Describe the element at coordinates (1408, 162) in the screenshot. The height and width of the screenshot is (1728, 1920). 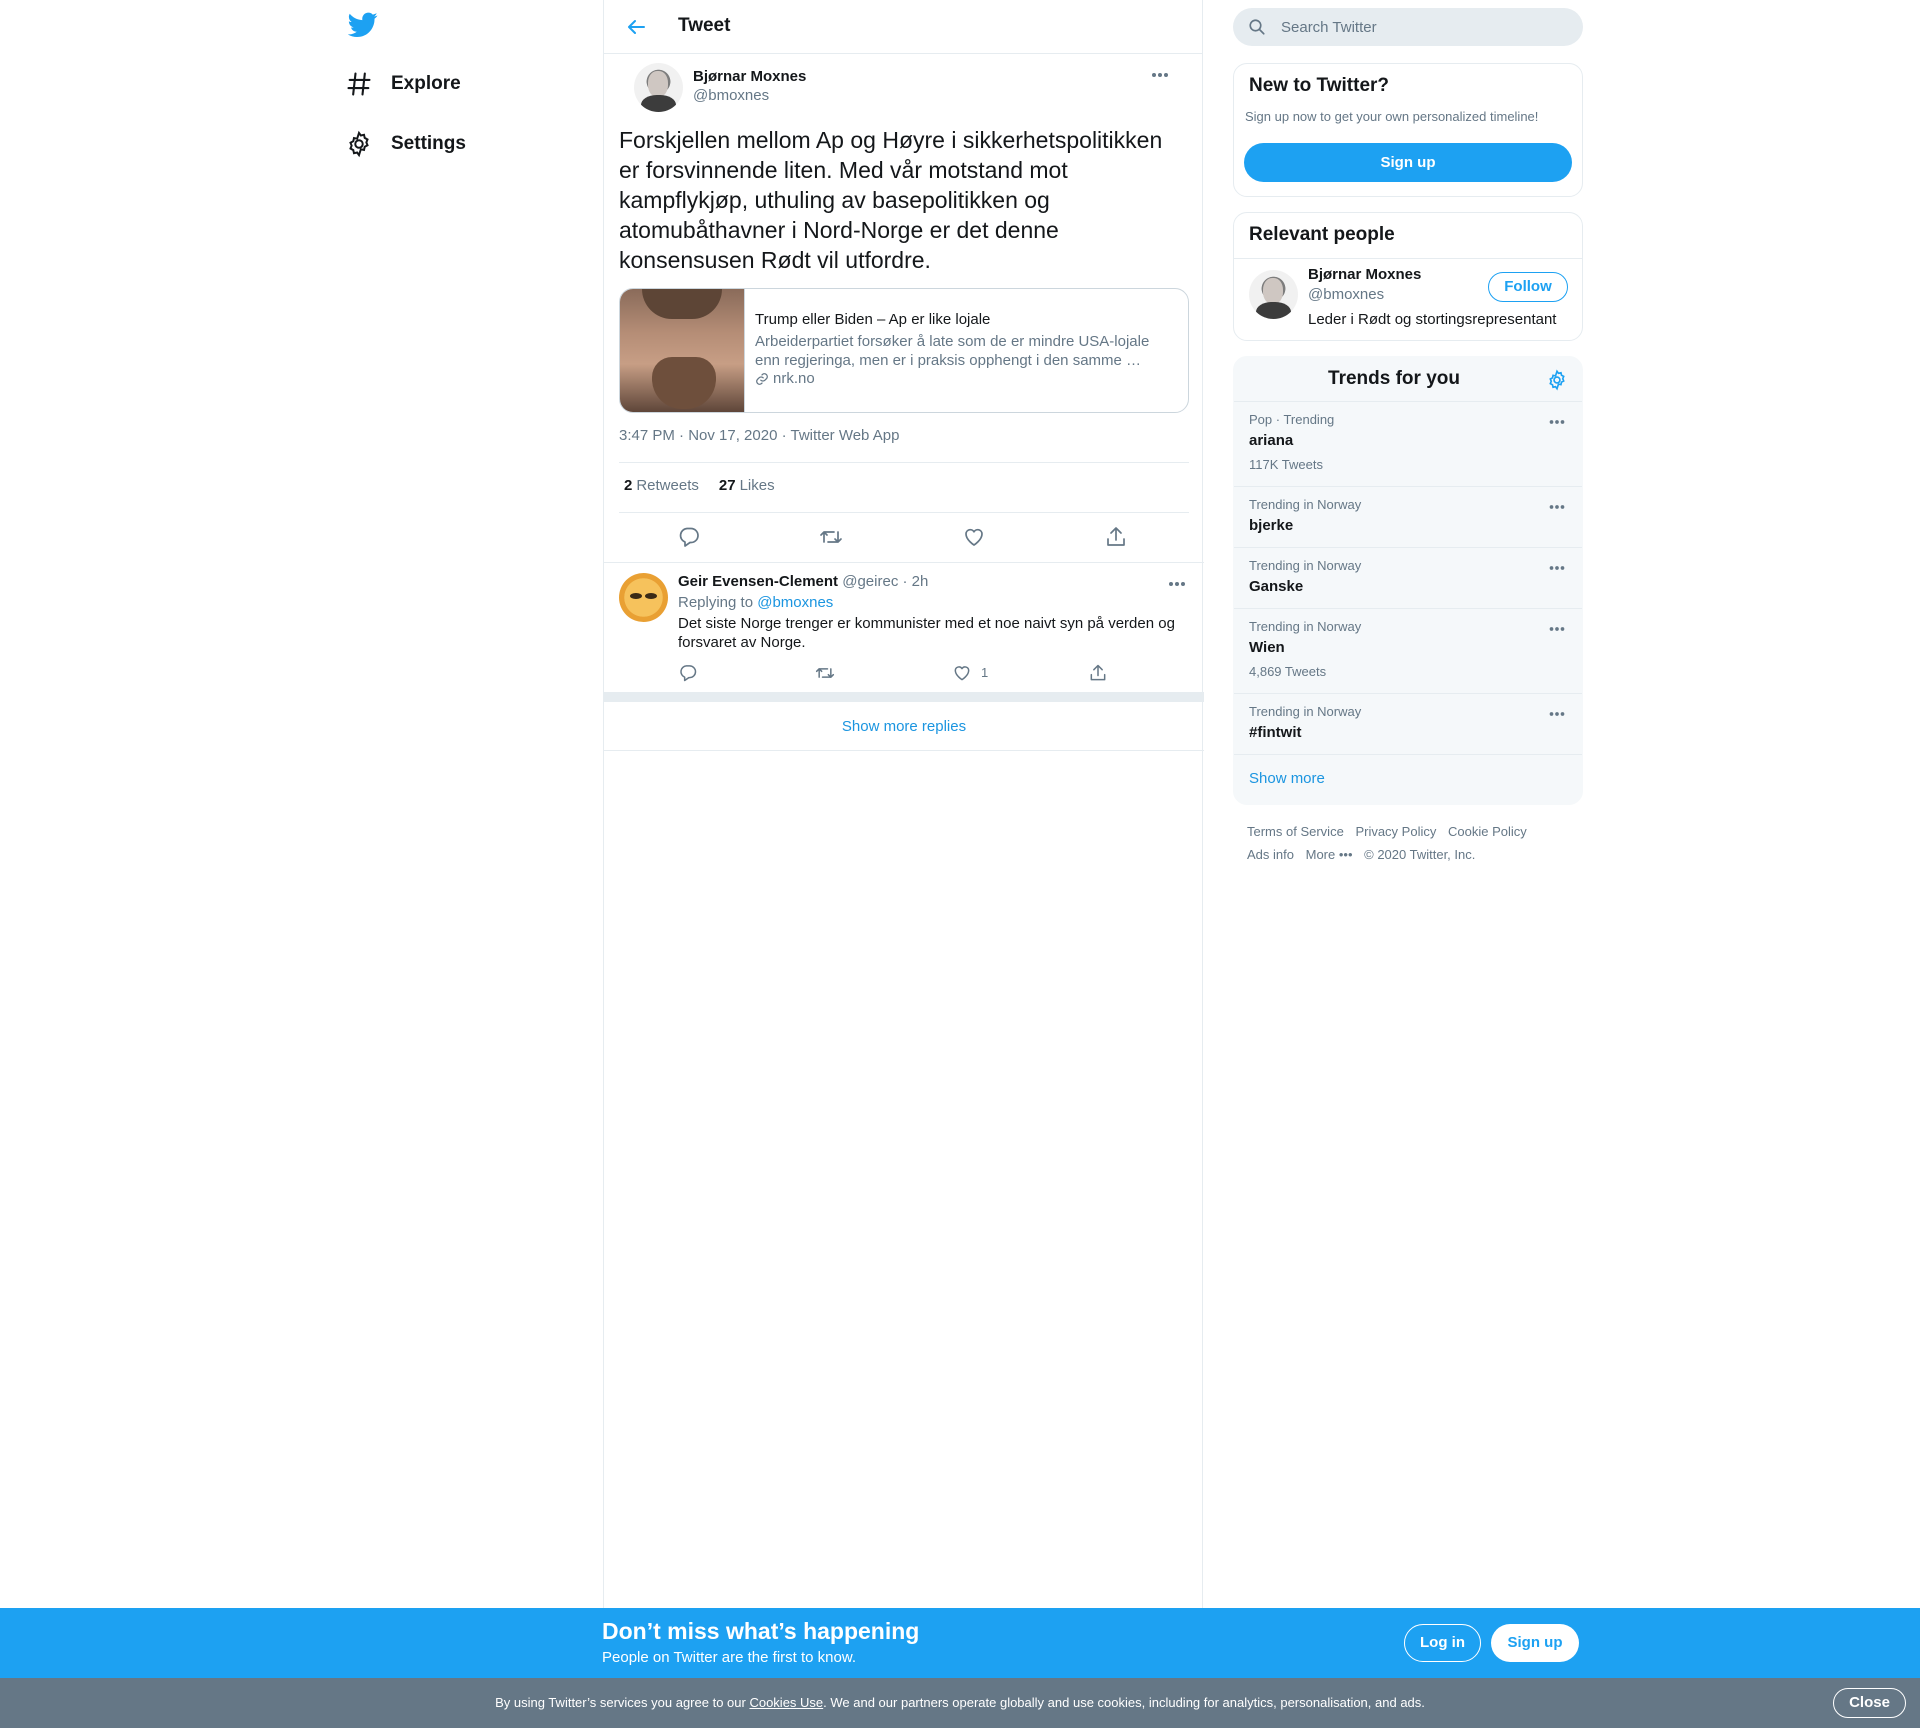
I see `sidebar-signup-button: Sign up` at that location.